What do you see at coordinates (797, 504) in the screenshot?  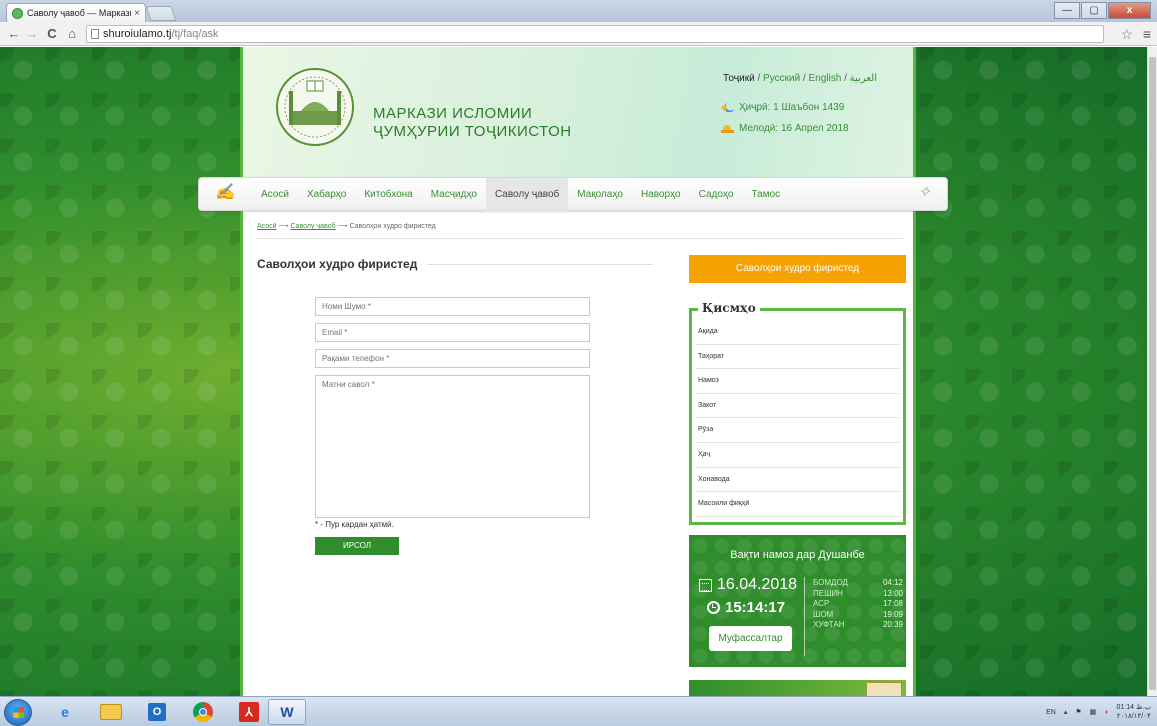 I see `category-item: Масоили фиқҳӣ` at bounding box center [797, 504].